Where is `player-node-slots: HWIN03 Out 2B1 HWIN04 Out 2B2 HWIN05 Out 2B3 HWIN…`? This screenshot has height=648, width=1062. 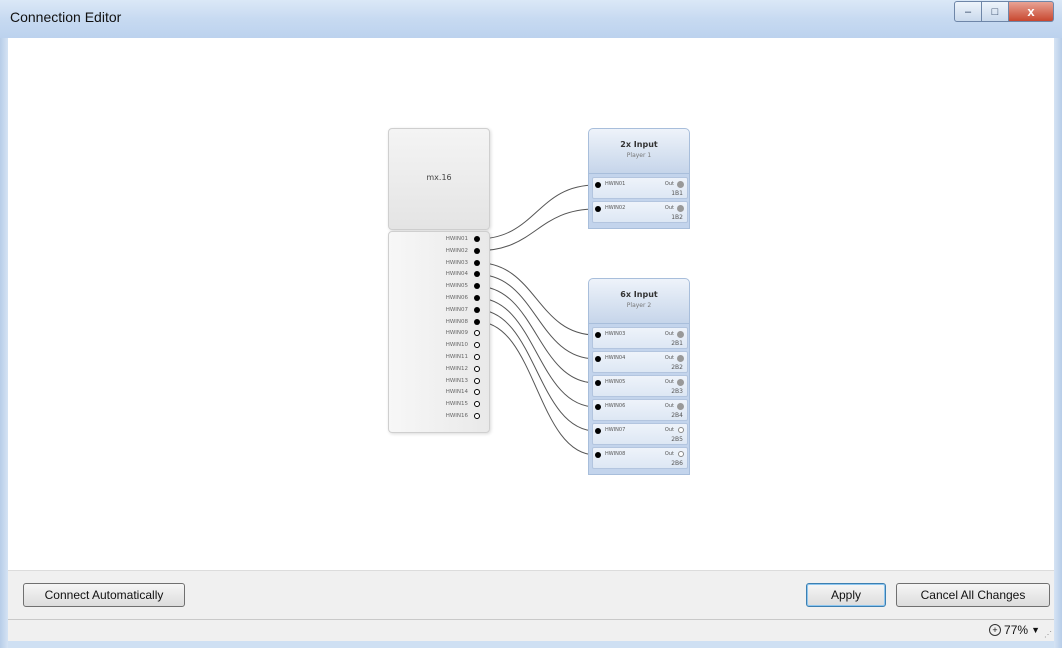 player-node-slots: HWIN03 Out 2B1 HWIN04 Out 2B2 HWIN05 Out 2B3 HWIN… is located at coordinates (639, 399).